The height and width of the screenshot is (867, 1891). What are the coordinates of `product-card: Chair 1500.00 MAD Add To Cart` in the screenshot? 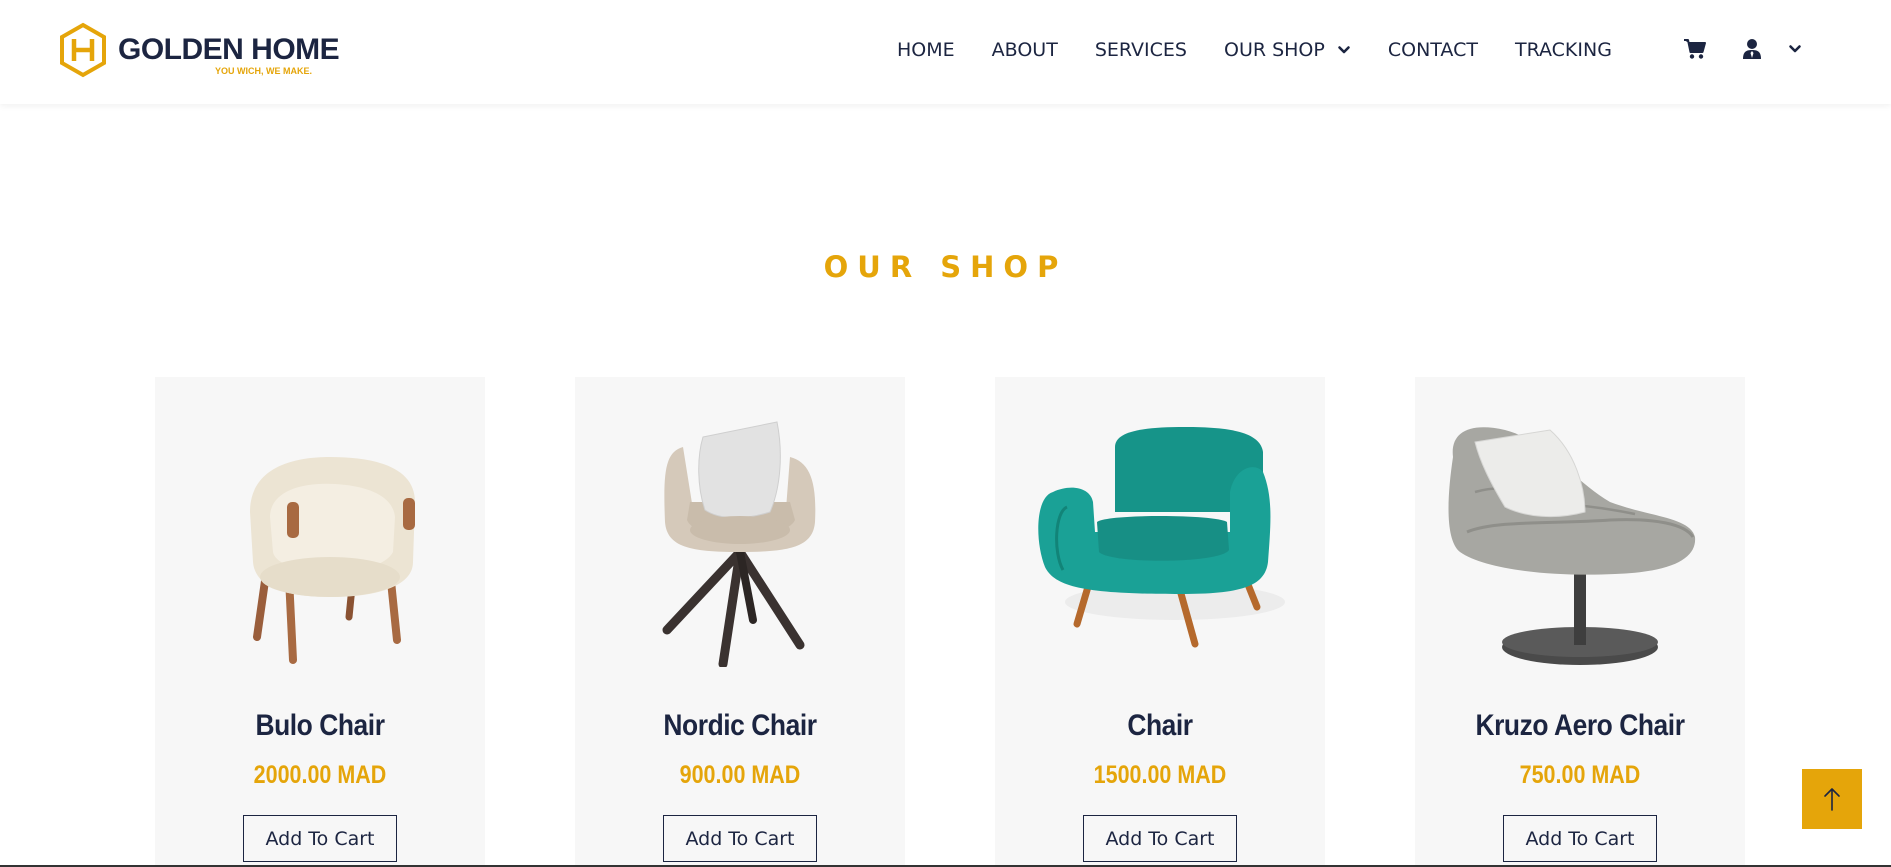 It's located at (1160, 622).